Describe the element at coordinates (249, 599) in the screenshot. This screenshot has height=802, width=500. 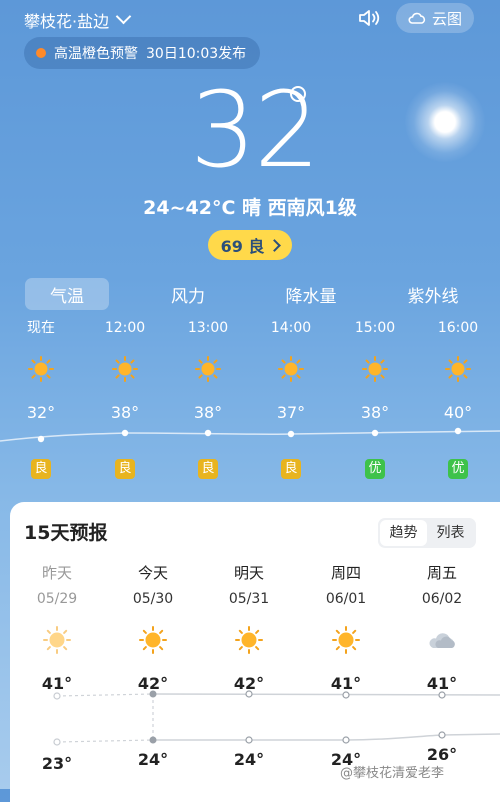
I see `forecast-date: 05/31` at that location.